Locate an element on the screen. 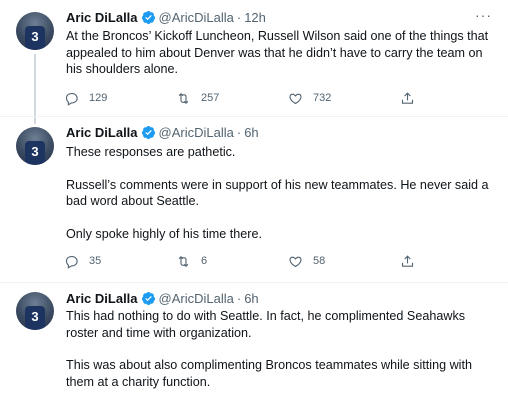 This screenshot has width=508, height=400. like-count: 58 is located at coordinates (319, 261).